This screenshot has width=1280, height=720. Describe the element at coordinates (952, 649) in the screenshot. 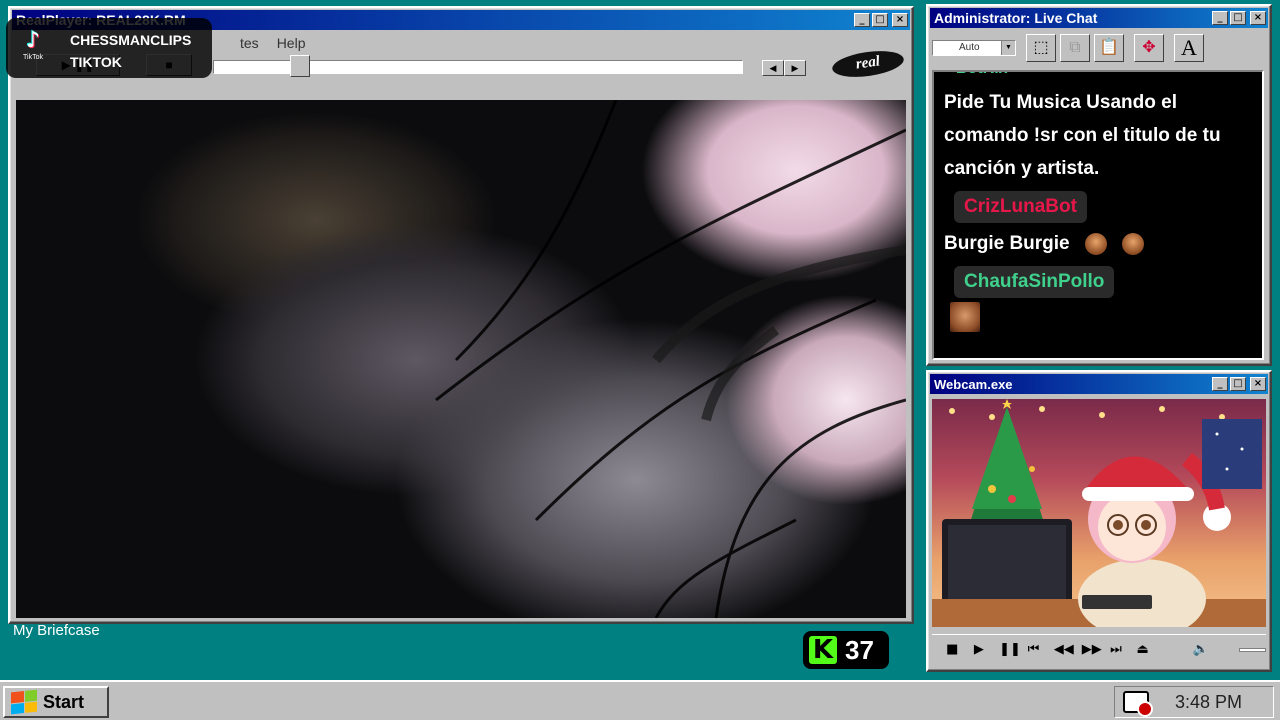

I see `stop-button: ■` at that location.